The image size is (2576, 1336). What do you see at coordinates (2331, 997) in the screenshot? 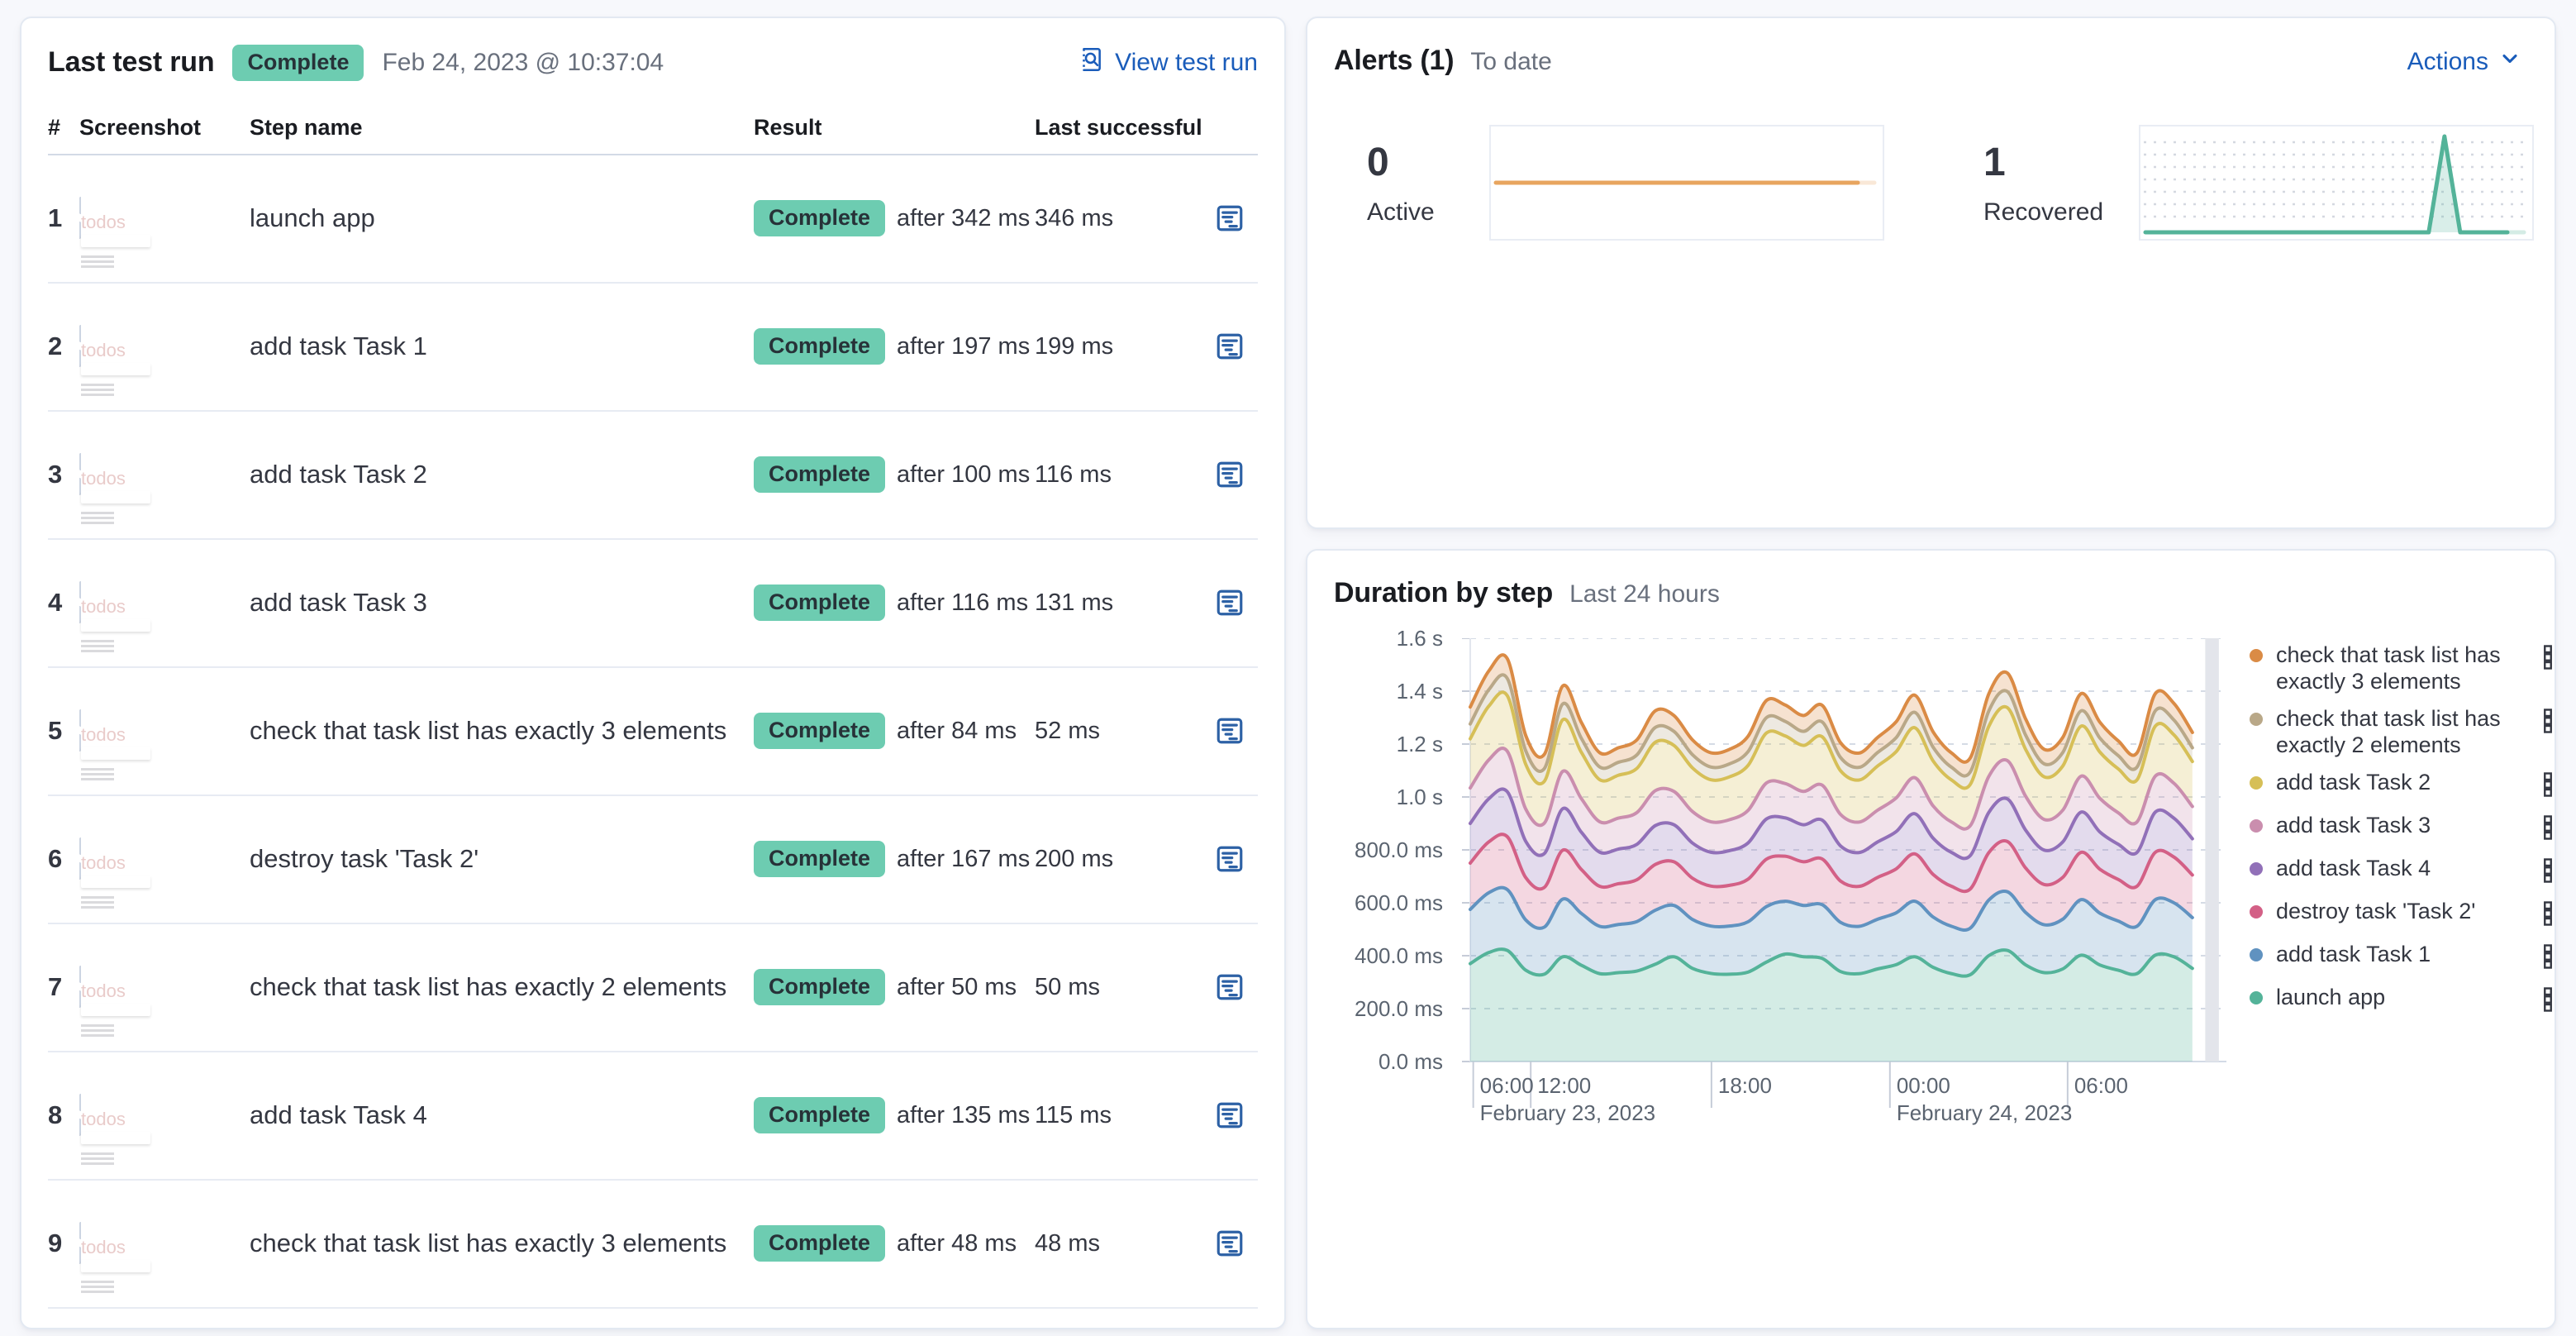
I see `legend-series-label: launch app` at bounding box center [2331, 997].